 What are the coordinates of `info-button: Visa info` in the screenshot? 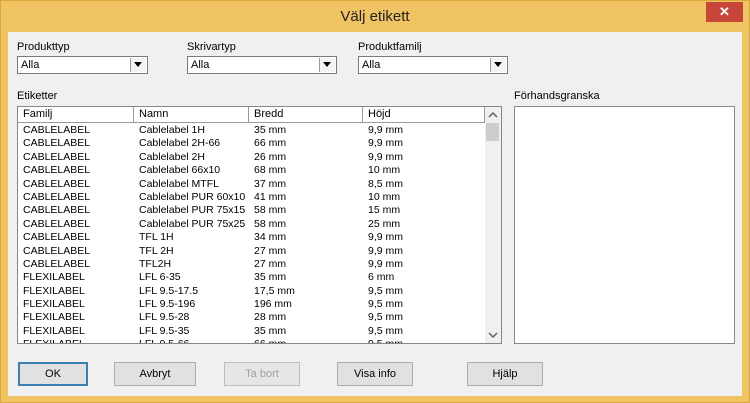 It's located at (375, 374).